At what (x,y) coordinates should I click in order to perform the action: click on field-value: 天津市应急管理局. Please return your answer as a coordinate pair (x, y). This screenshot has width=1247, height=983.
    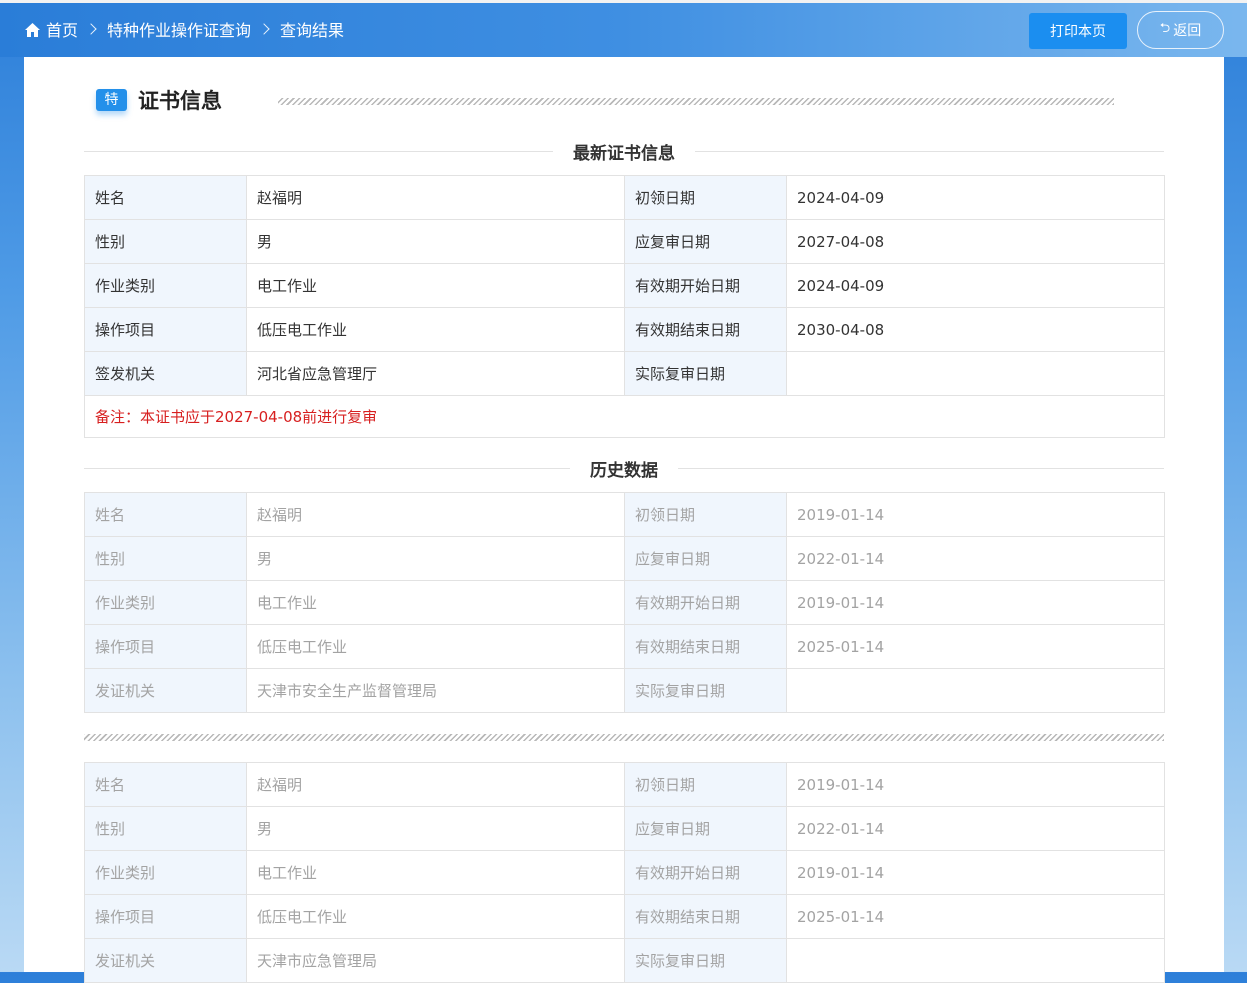
    Looking at the image, I should click on (435, 960).